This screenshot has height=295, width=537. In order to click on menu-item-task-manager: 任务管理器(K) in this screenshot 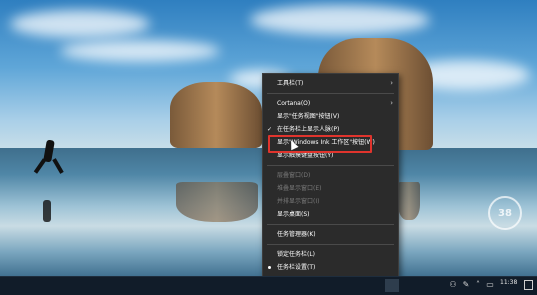, I will do `click(330, 234)`.